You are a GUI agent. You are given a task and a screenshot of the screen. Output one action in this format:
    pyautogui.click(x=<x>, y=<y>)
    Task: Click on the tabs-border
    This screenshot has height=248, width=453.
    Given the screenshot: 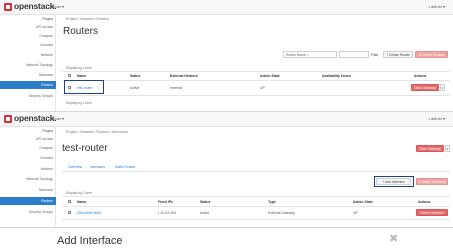 What is the action you would take?
    pyautogui.click(x=256, y=171)
    